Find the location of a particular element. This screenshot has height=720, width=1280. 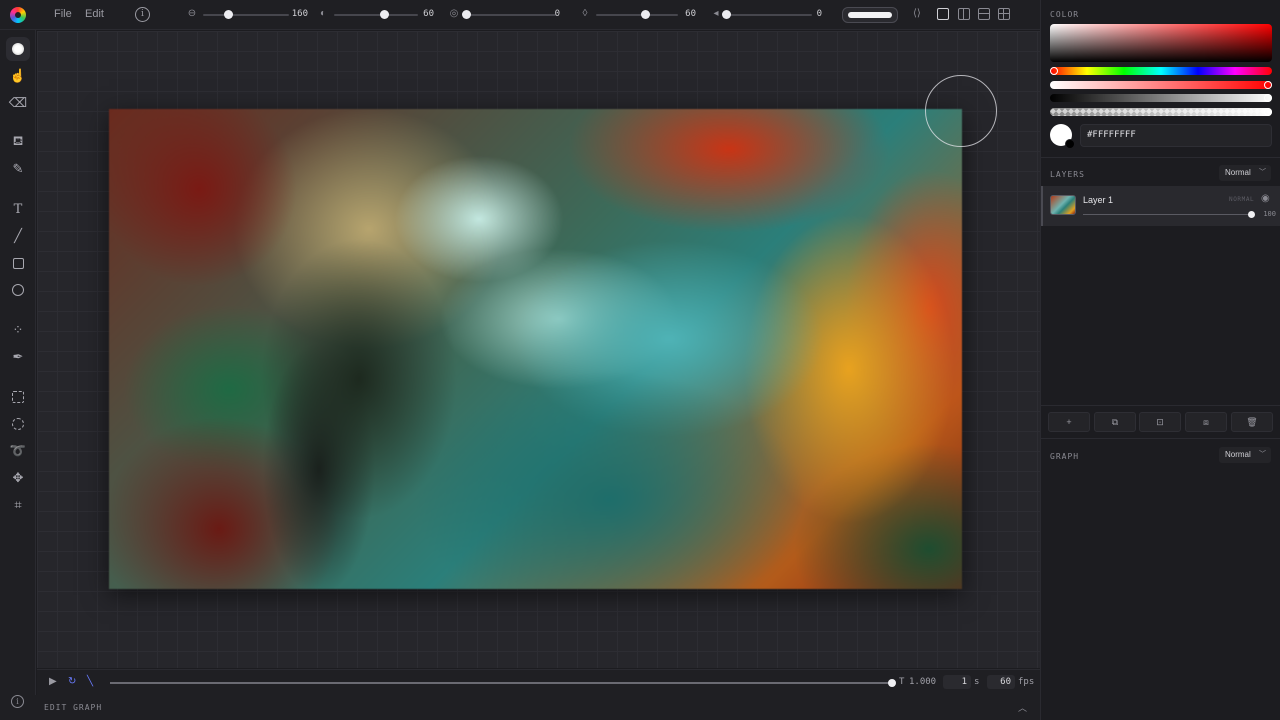

hardness-value: 0 is located at coordinates (557, 14).